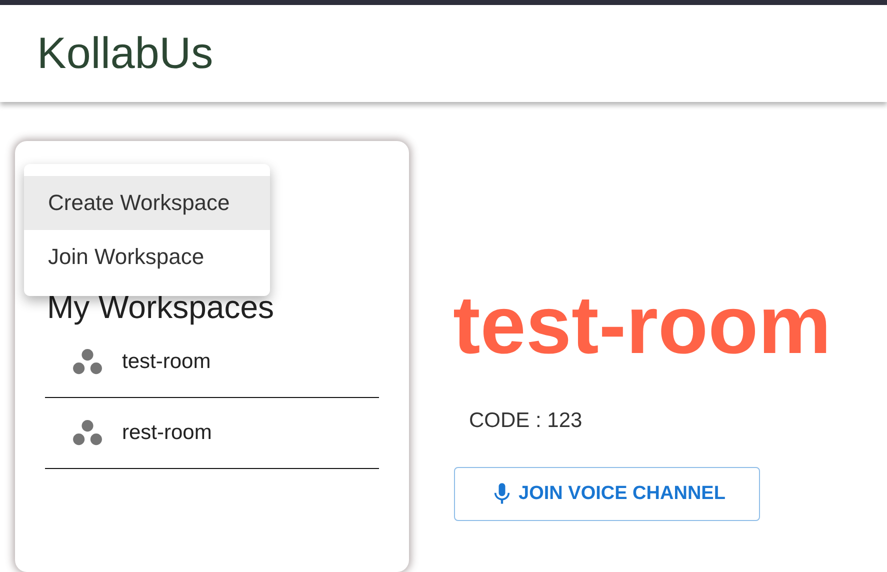  Describe the element at coordinates (642, 326) in the screenshot. I see `room-title: test-room` at that location.